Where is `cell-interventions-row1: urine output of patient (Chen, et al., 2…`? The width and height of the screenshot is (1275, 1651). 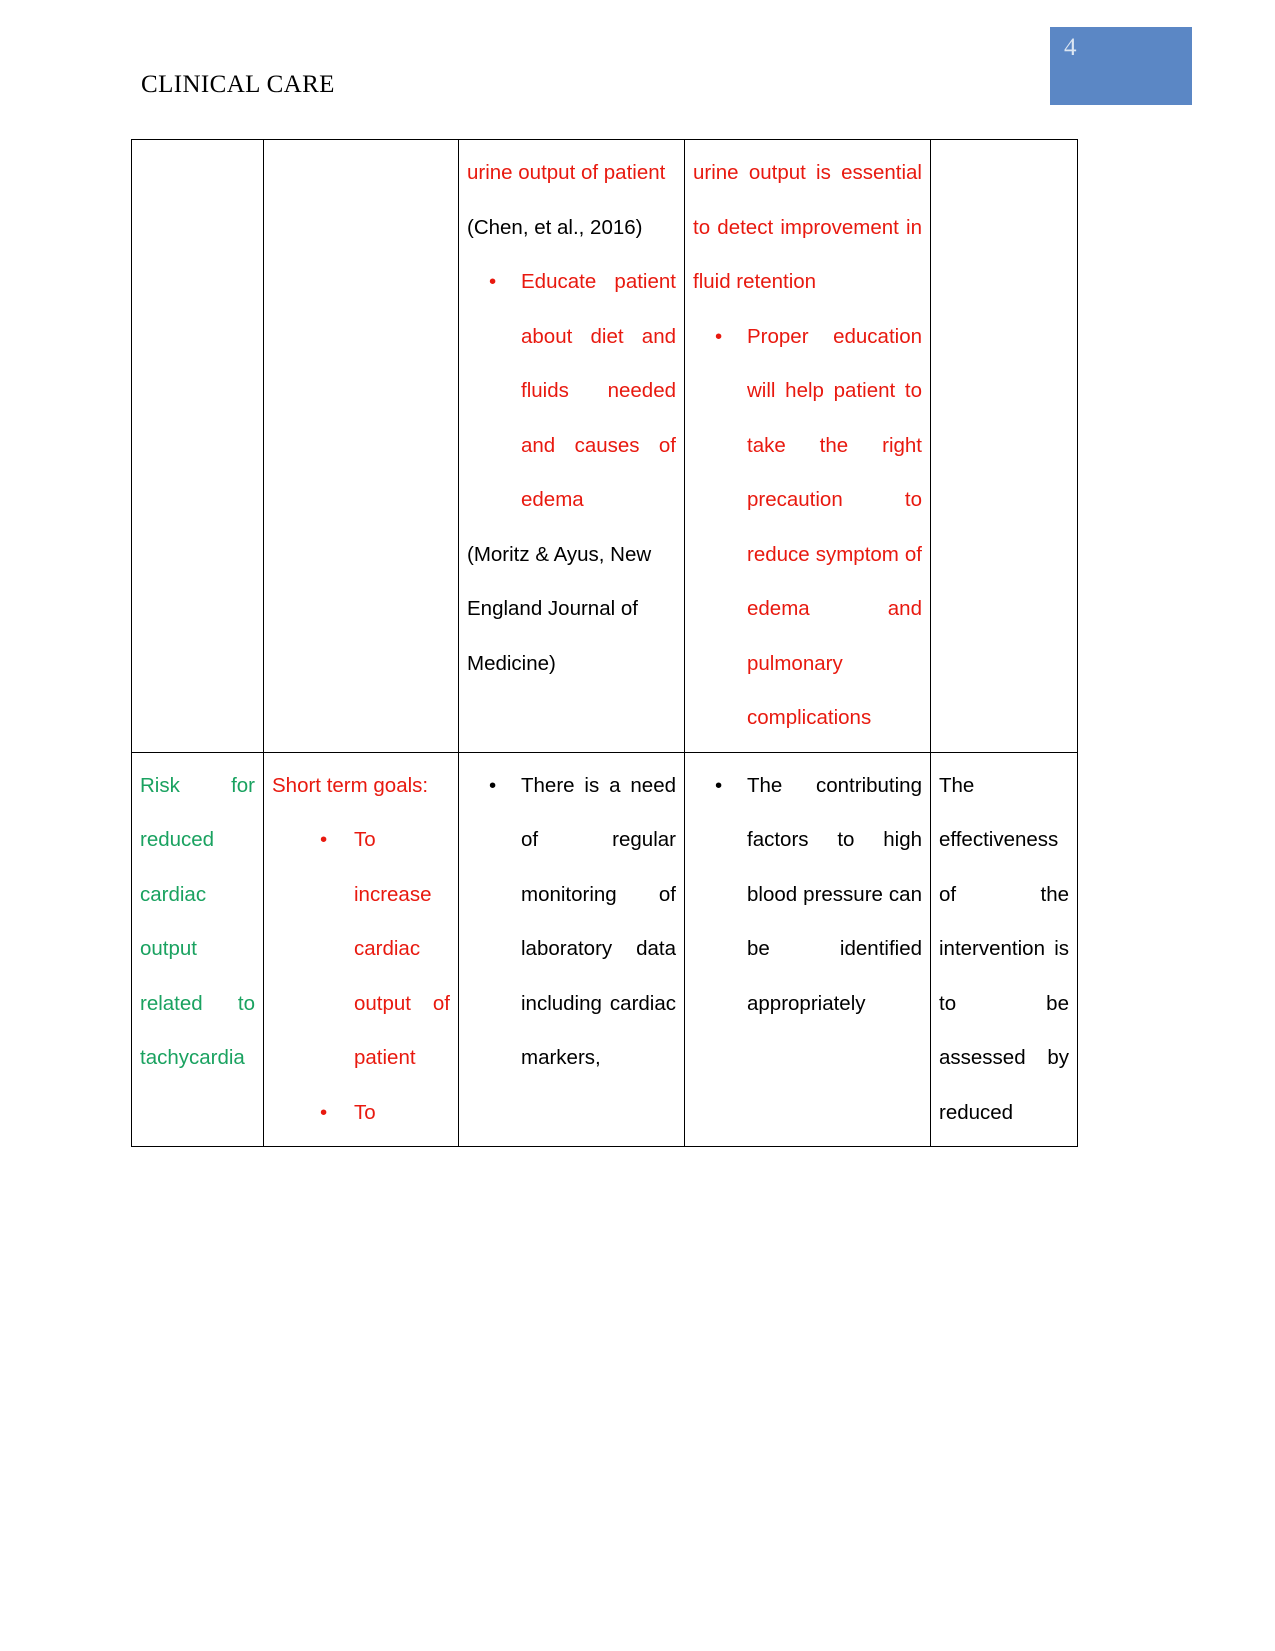 cell-interventions-row1: urine output of patient (Chen, et al., 2… is located at coordinates (571, 446).